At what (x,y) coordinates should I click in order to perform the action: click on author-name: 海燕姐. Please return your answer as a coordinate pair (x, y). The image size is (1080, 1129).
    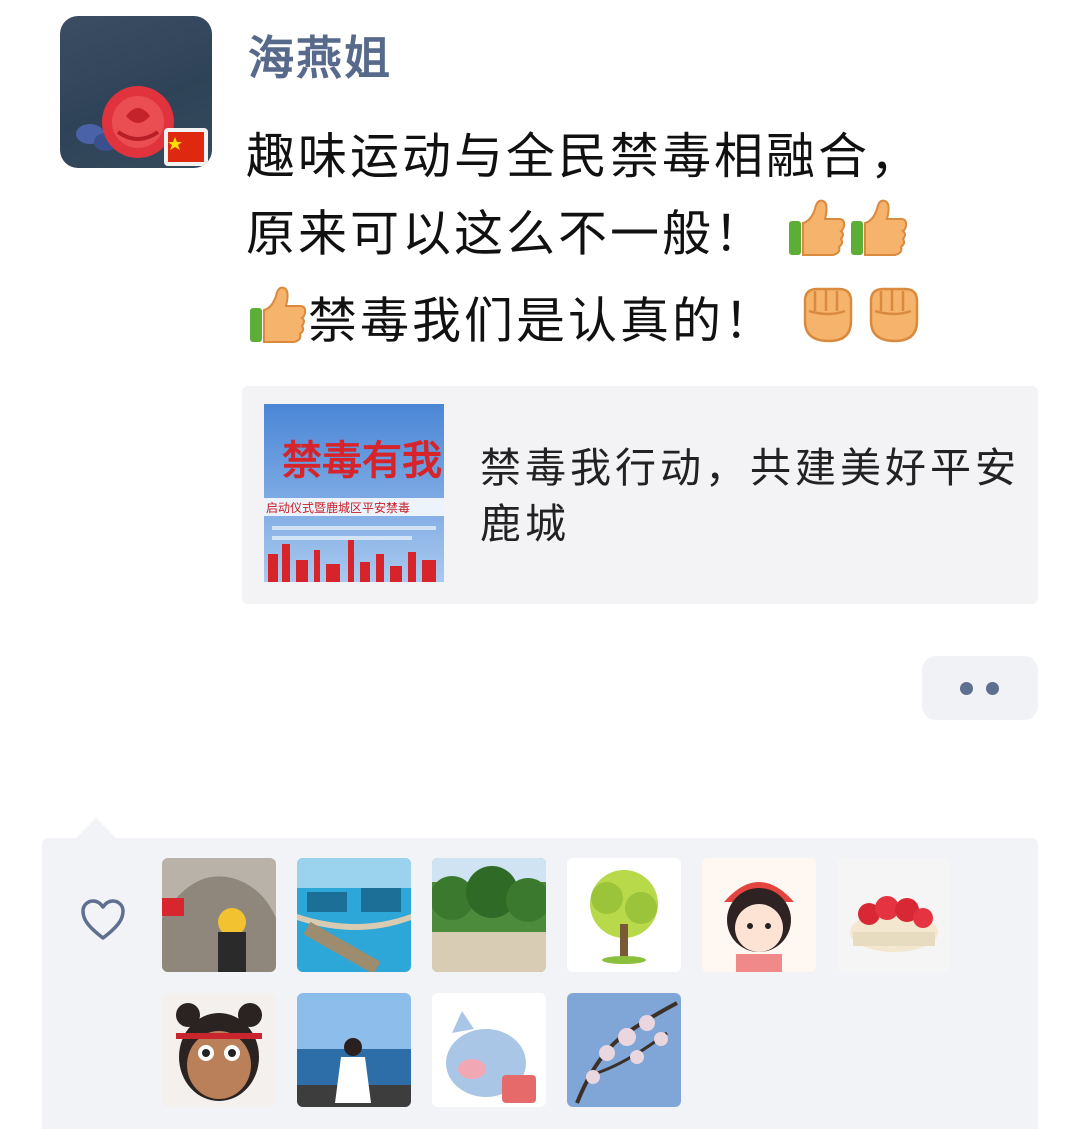
    Looking at the image, I should click on (320, 55).